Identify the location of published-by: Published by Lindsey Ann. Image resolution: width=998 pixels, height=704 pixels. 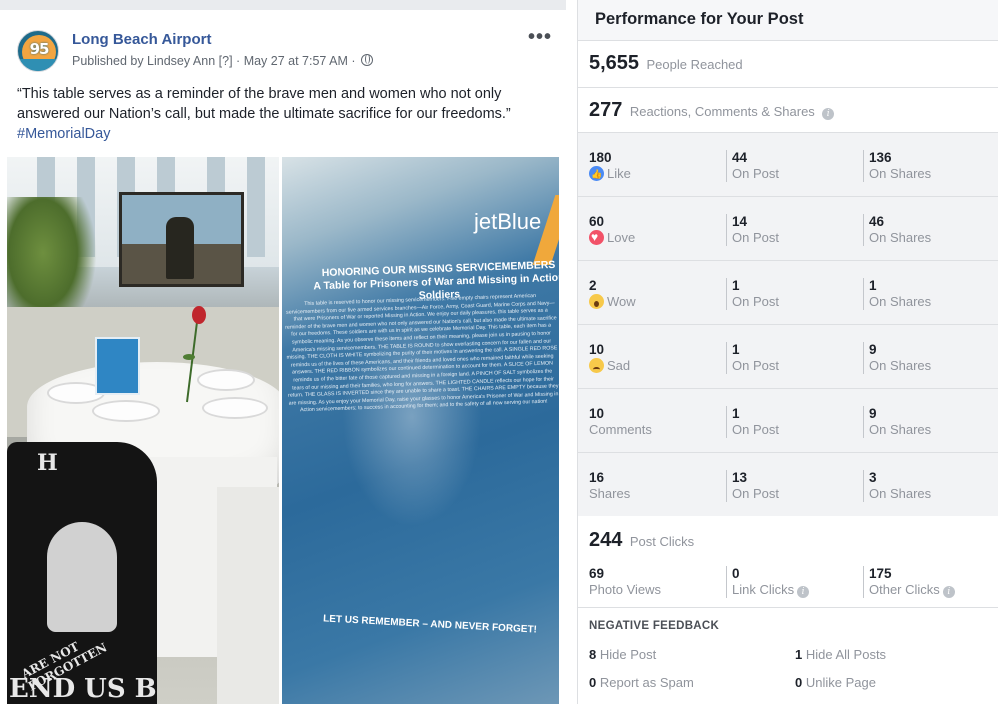
(144, 61).